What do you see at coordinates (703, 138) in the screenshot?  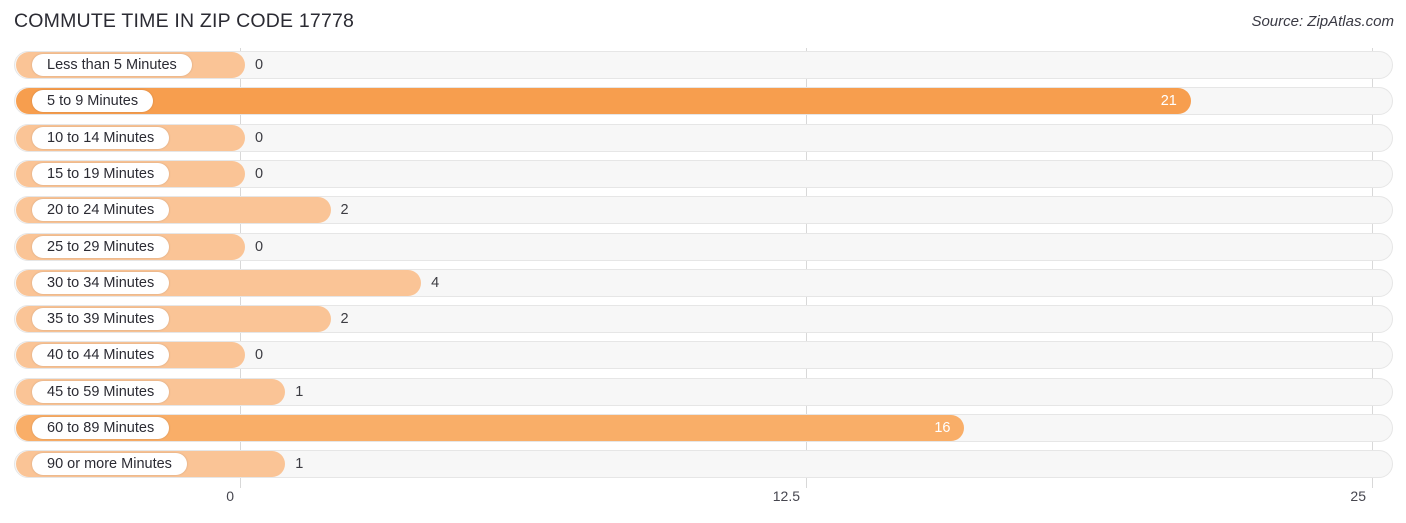 I see `bar-row: 0 10 to 14 Minutes` at bounding box center [703, 138].